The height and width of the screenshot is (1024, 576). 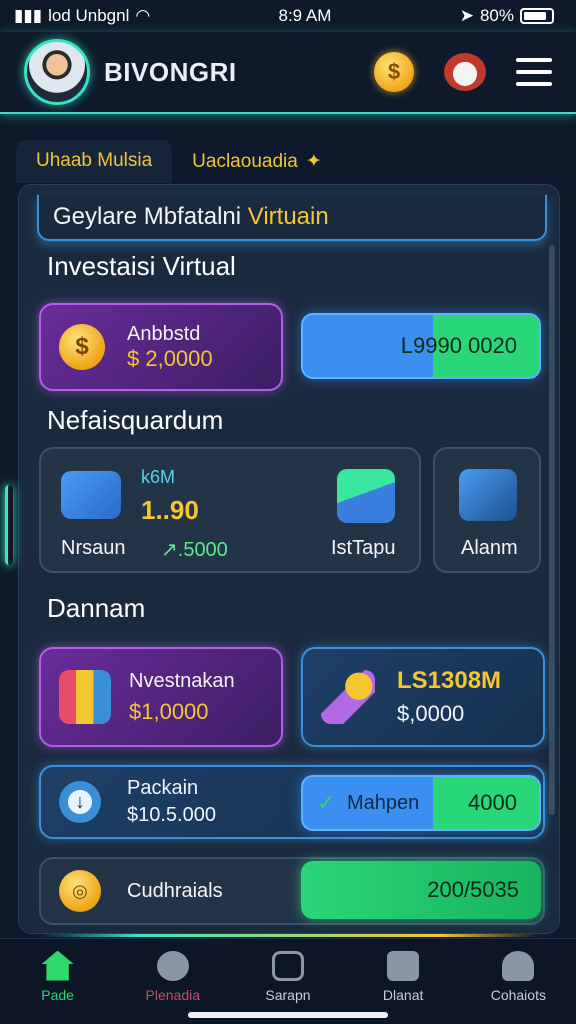 What do you see at coordinates (465, 72) in the screenshot?
I see `mascot-icon` at bounding box center [465, 72].